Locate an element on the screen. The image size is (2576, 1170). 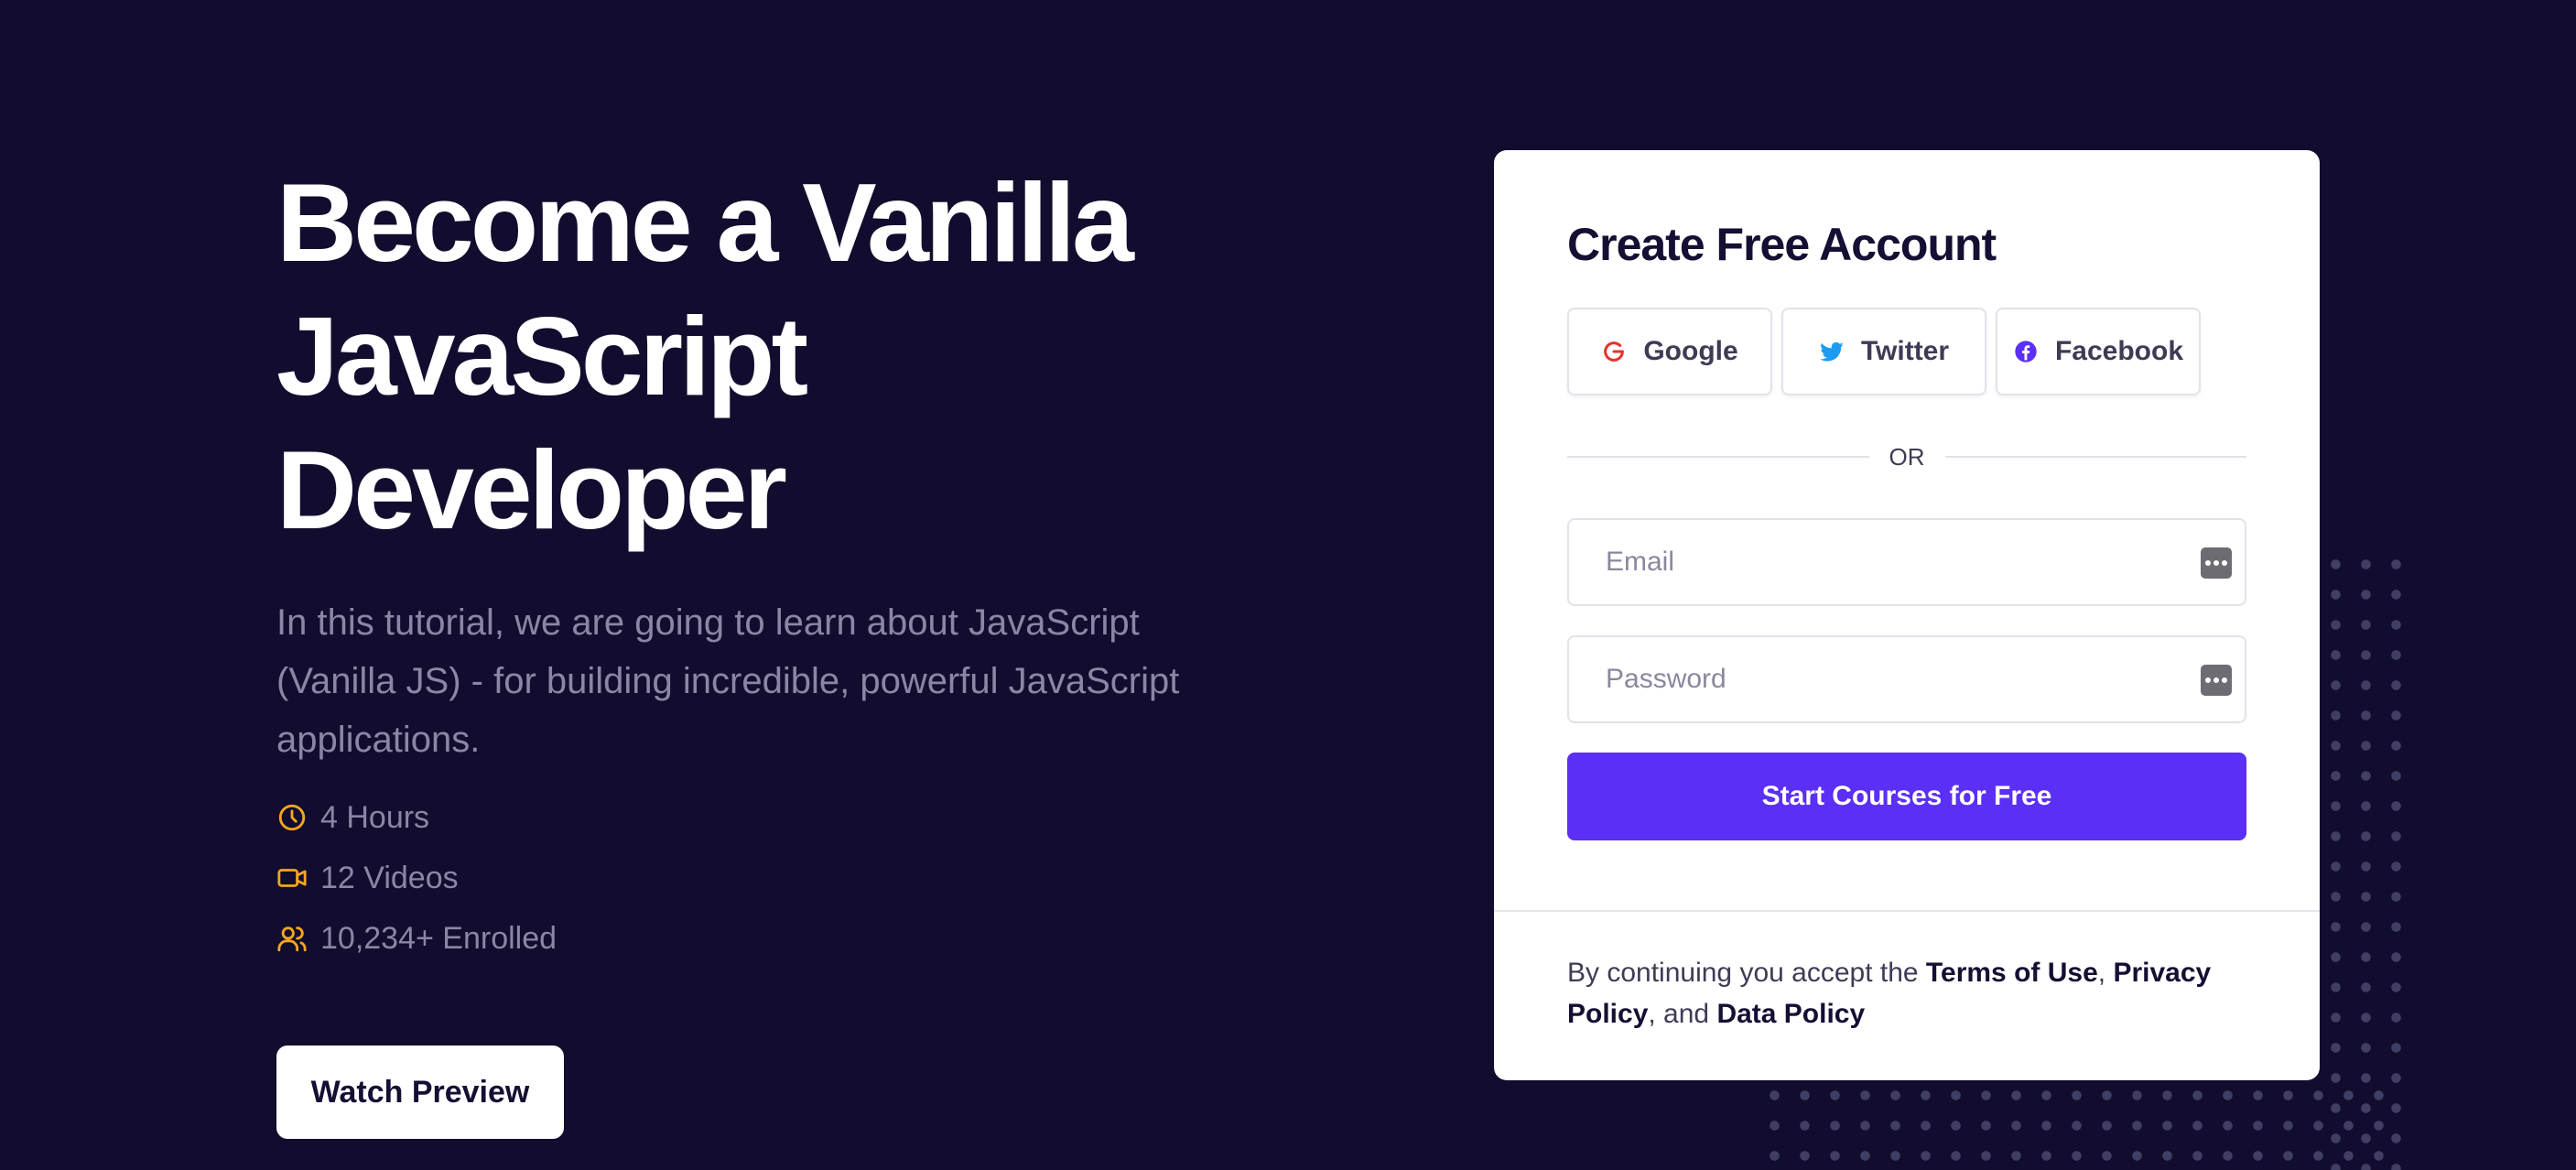
legal-and: , and is located at coordinates (1683, 1014).